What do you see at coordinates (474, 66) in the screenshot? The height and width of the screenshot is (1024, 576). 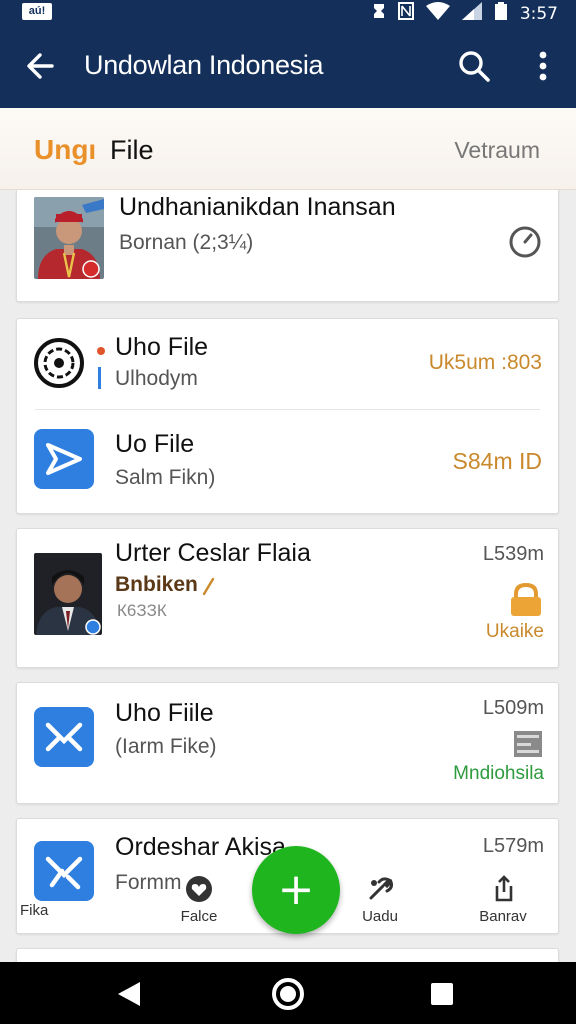 I see `search-icon` at bounding box center [474, 66].